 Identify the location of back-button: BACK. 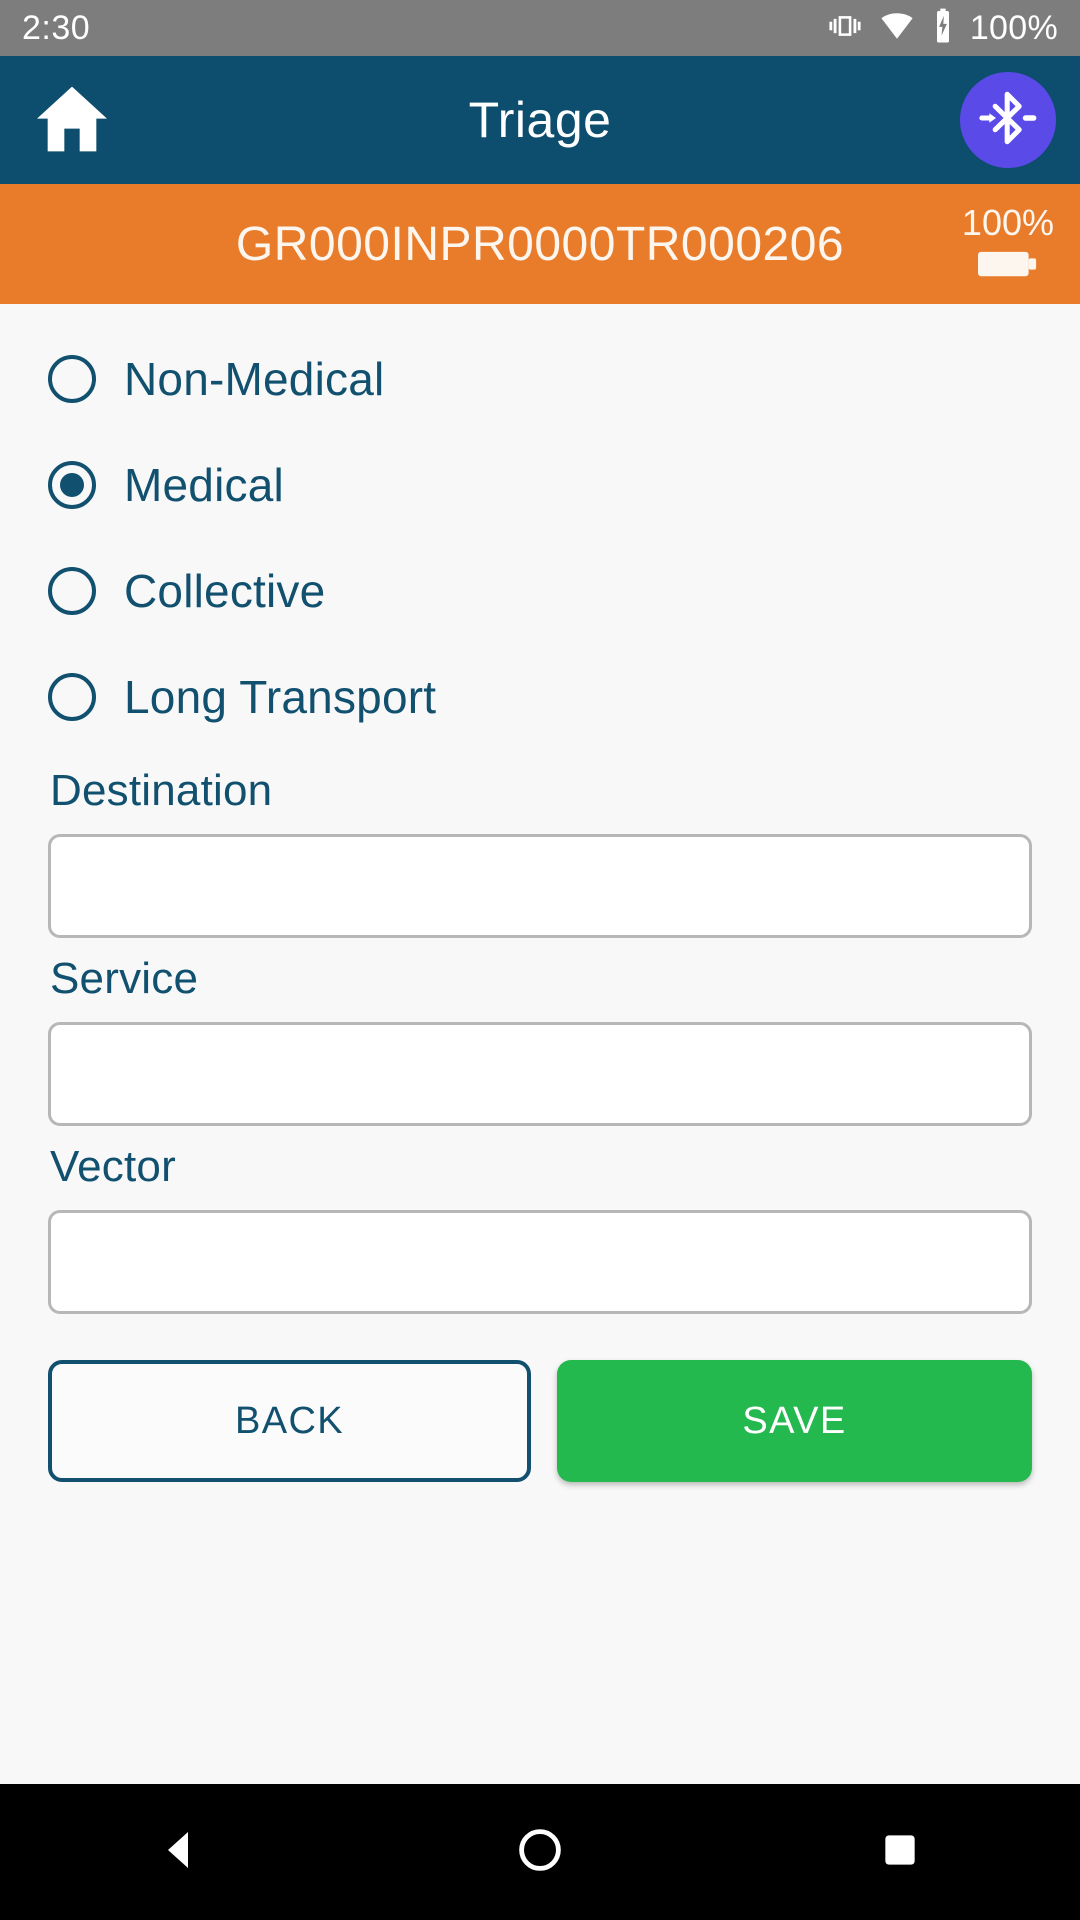
(289, 1421).